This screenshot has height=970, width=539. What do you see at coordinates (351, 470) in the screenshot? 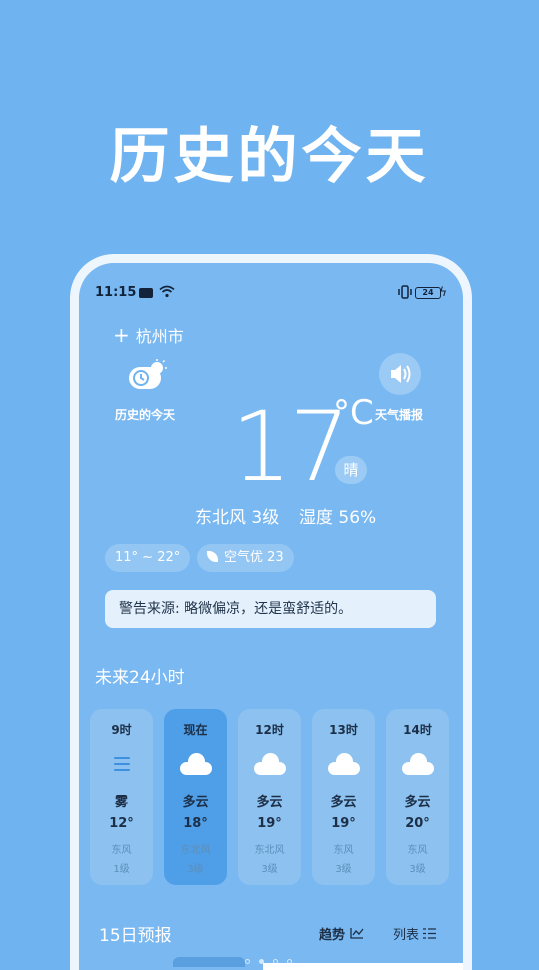
I see `current-condition-badge: 晴` at bounding box center [351, 470].